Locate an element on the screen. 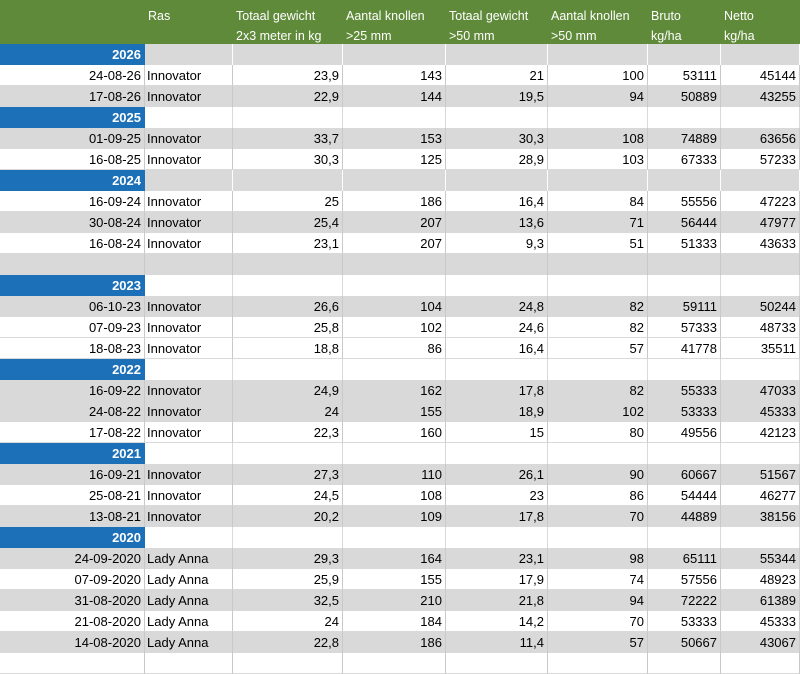  totaal-gewicht-50-cell: 9,3 is located at coordinates (497, 243).